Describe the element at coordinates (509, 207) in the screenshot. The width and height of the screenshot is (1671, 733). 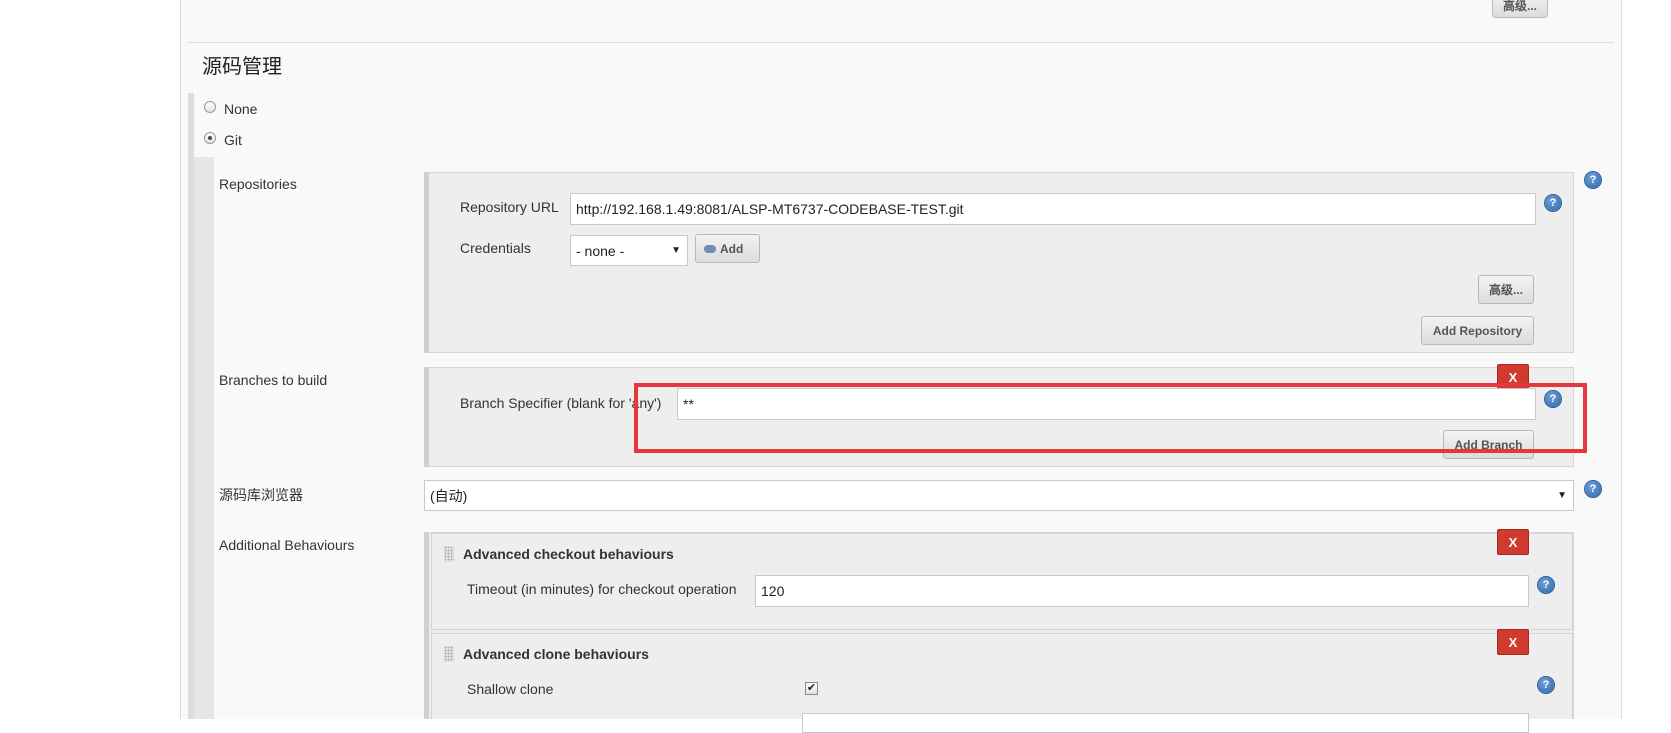
I see `repository-url-label: Repository URL` at that location.